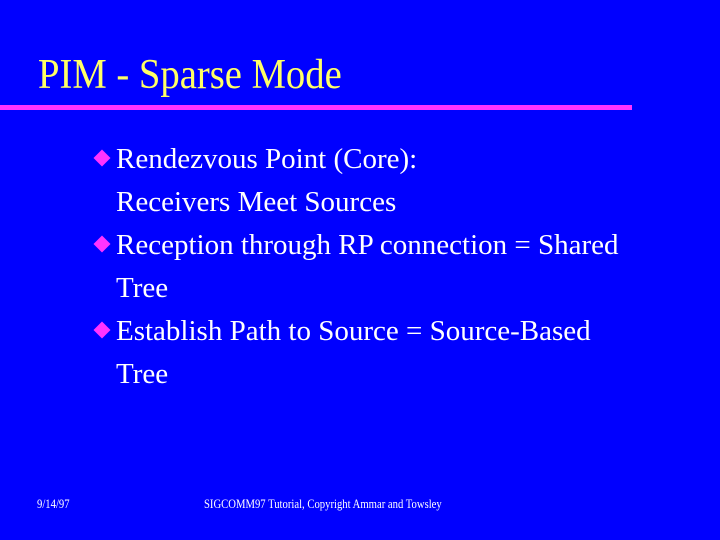  What do you see at coordinates (267, 159) in the screenshot?
I see `bullet-text-line1: Rendezvous Point (Core):` at bounding box center [267, 159].